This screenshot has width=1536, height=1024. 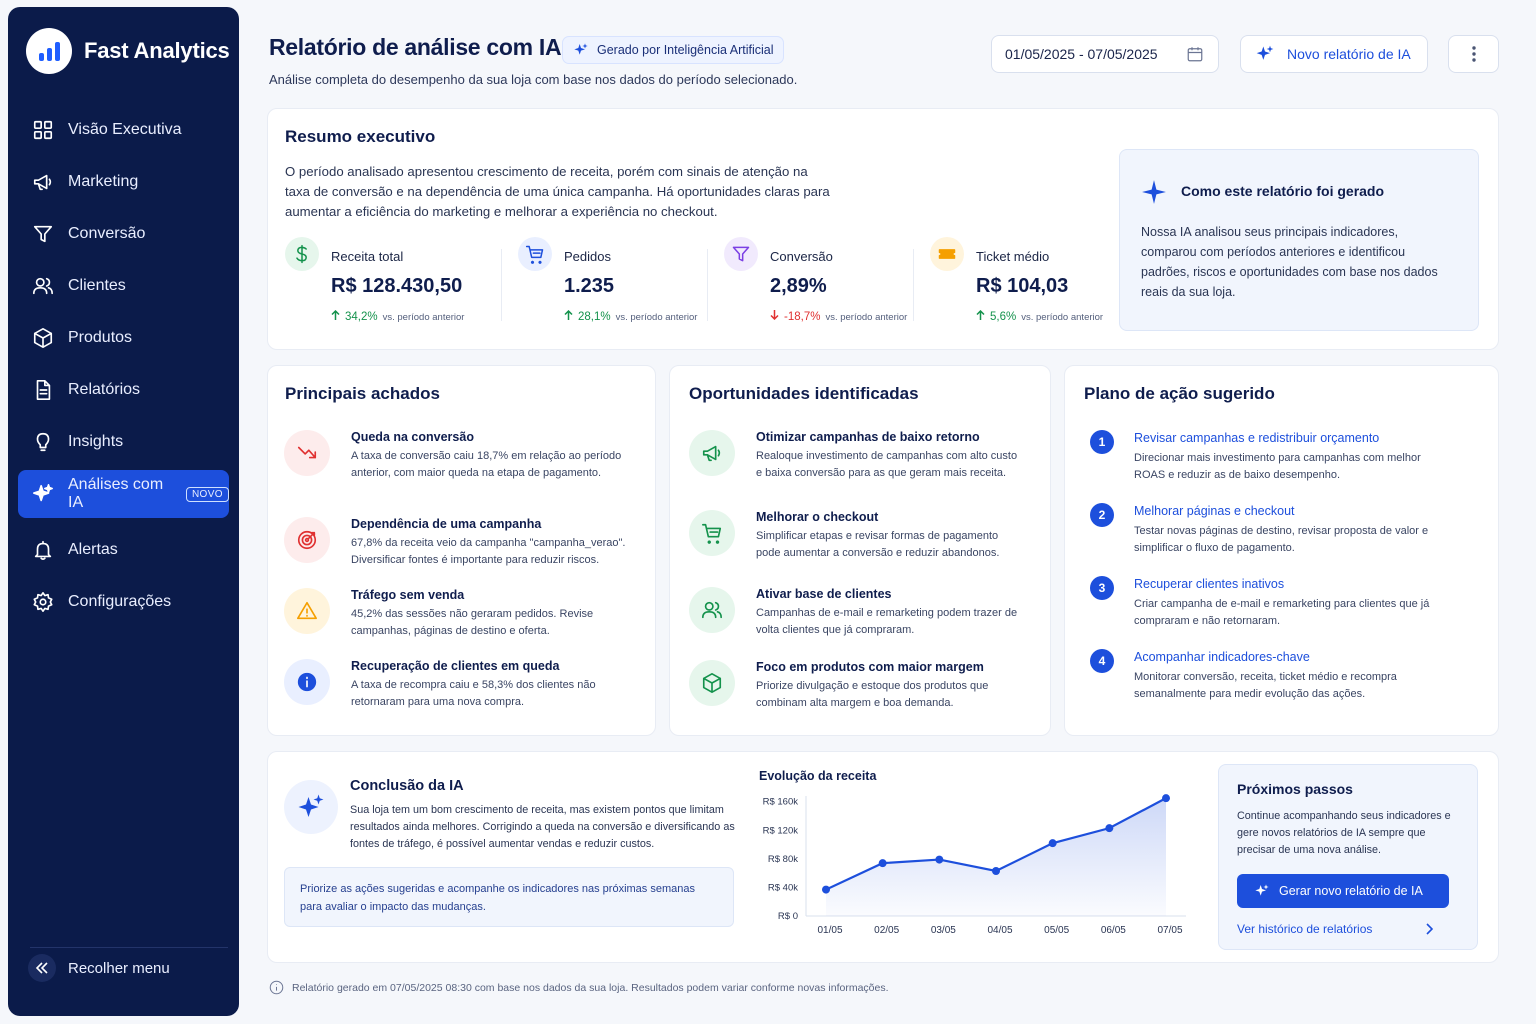 What do you see at coordinates (123, 494) in the screenshot?
I see `sidebar-item-7: Análises com IA NOVO` at bounding box center [123, 494].